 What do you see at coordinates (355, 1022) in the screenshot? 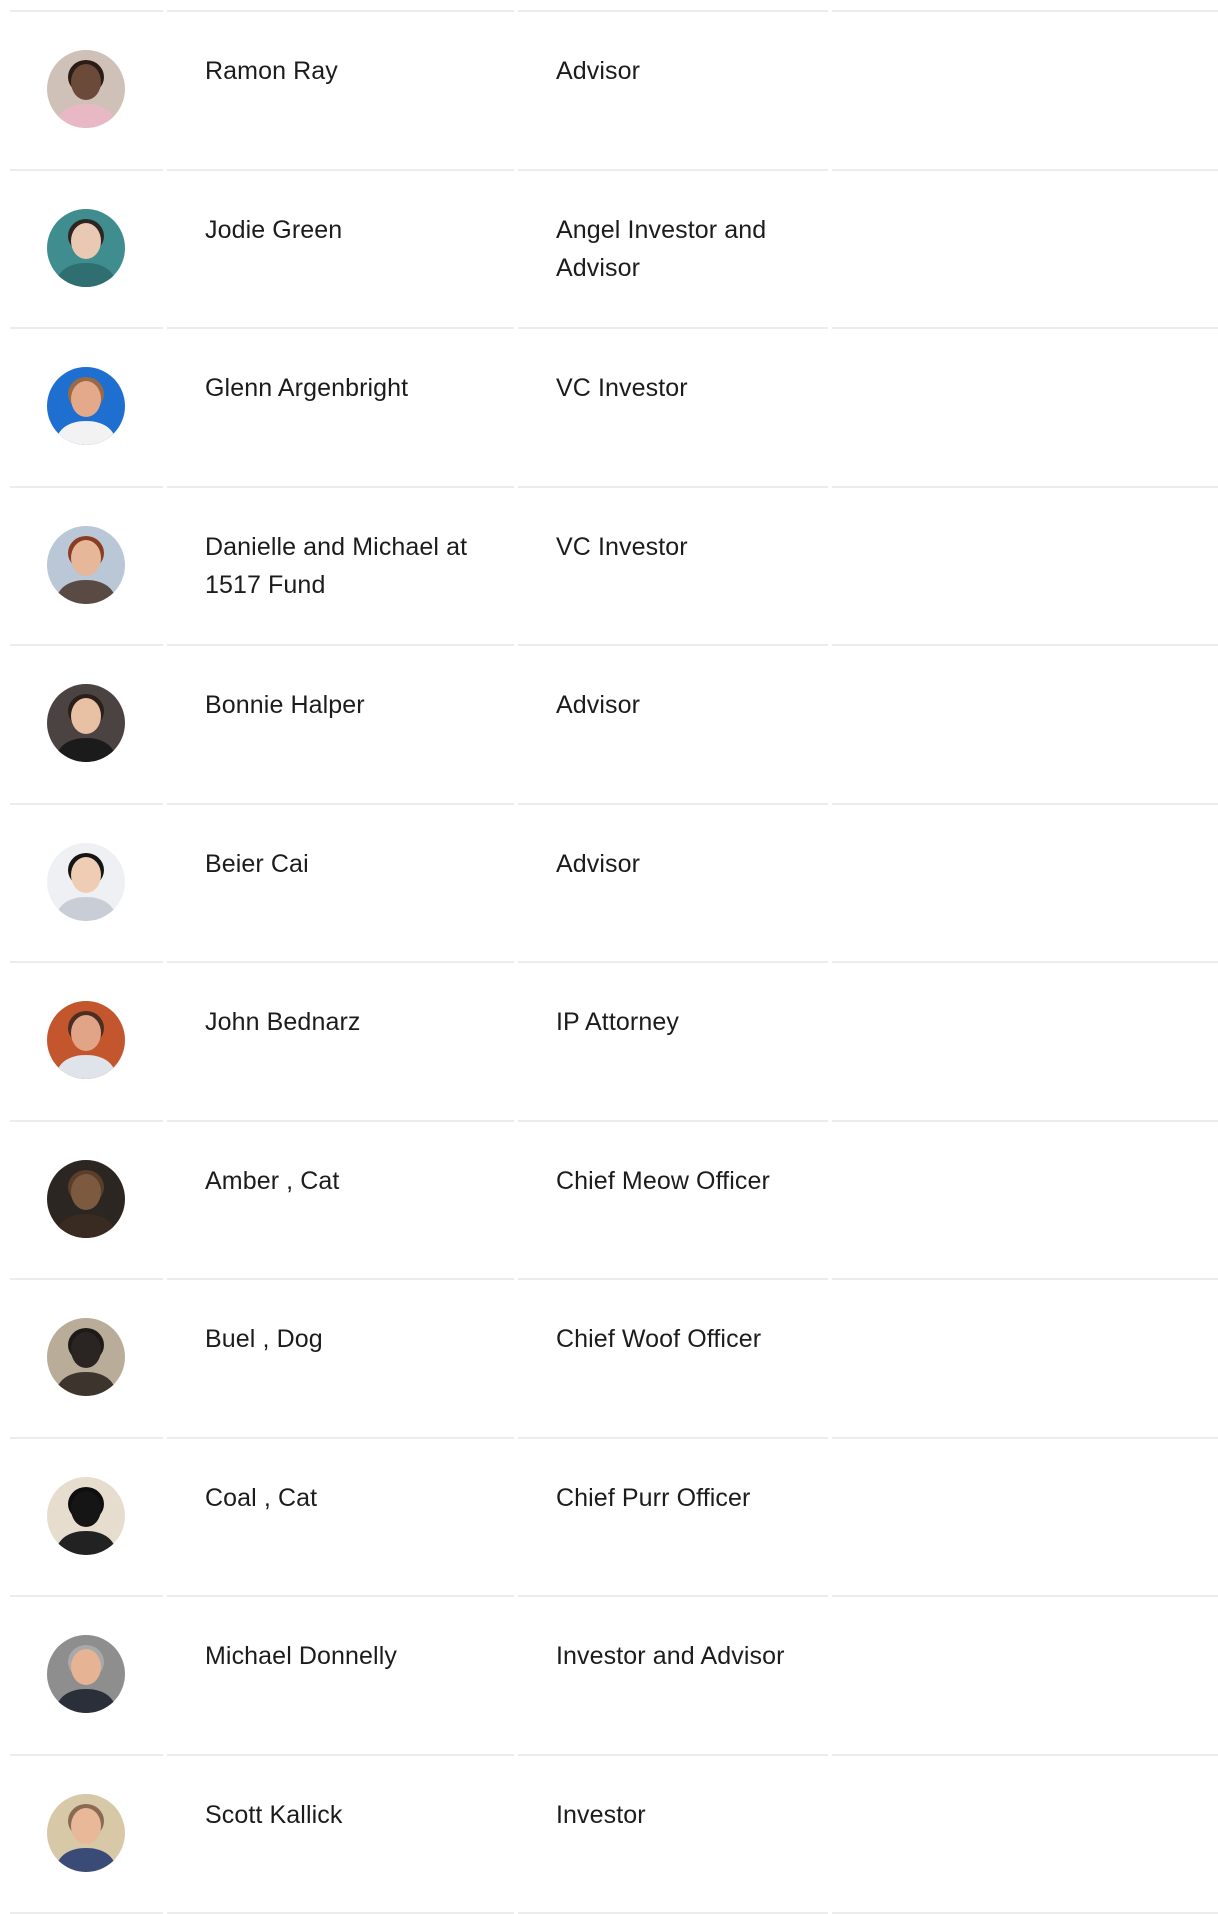
I see `member-name: John Bednarz` at bounding box center [355, 1022].